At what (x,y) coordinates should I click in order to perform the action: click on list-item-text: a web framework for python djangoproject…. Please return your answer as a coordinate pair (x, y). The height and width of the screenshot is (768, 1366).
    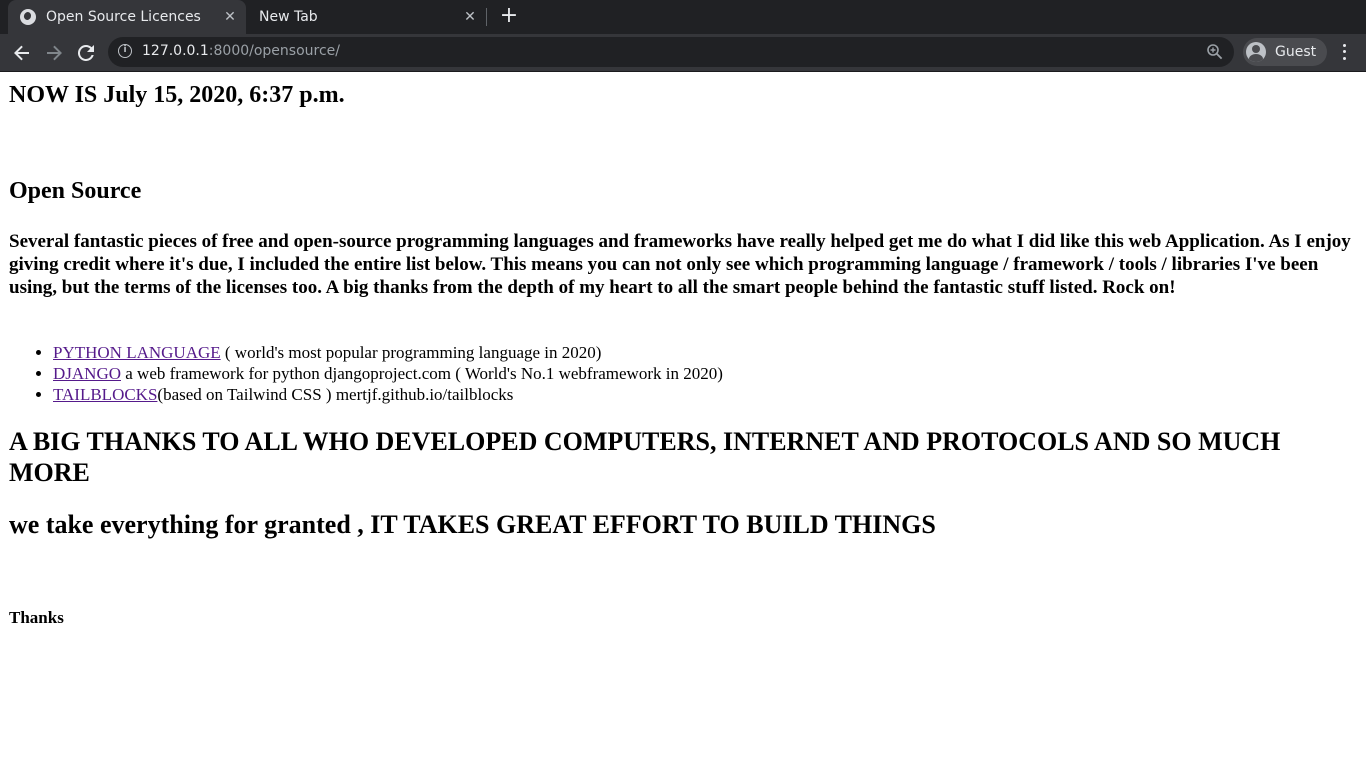
    Looking at the image, I should click on (422, 373).